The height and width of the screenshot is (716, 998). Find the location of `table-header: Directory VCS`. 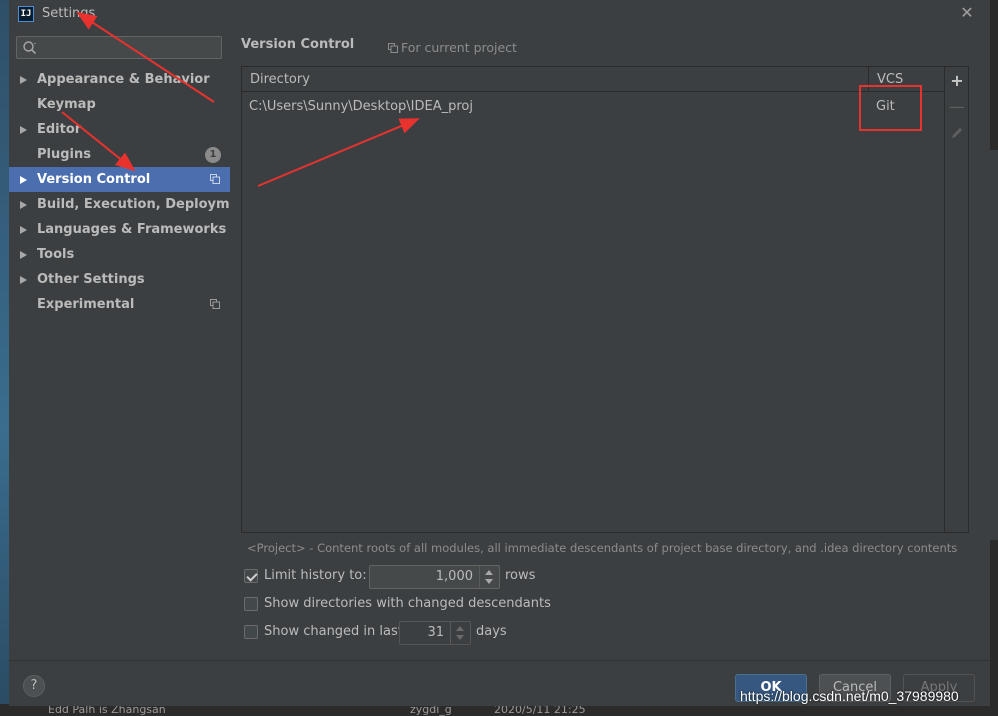

table-header: Directory VCS is located at coordinates (593, 79).